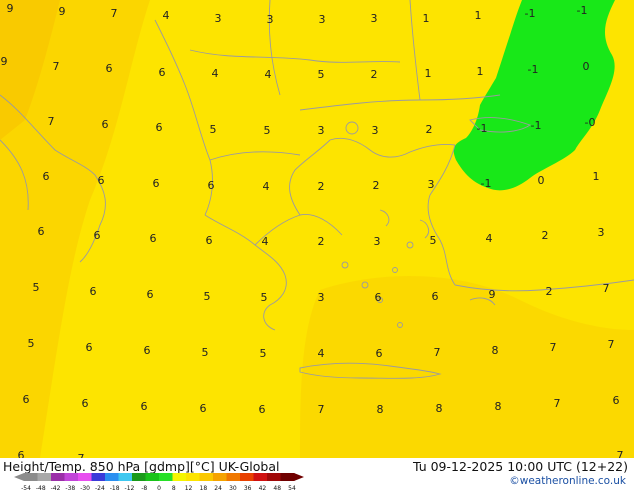 Image resolution: width=634 pixels, height=491 pixels. I want to click on scale-tick-label: 24, so click(218, 488).